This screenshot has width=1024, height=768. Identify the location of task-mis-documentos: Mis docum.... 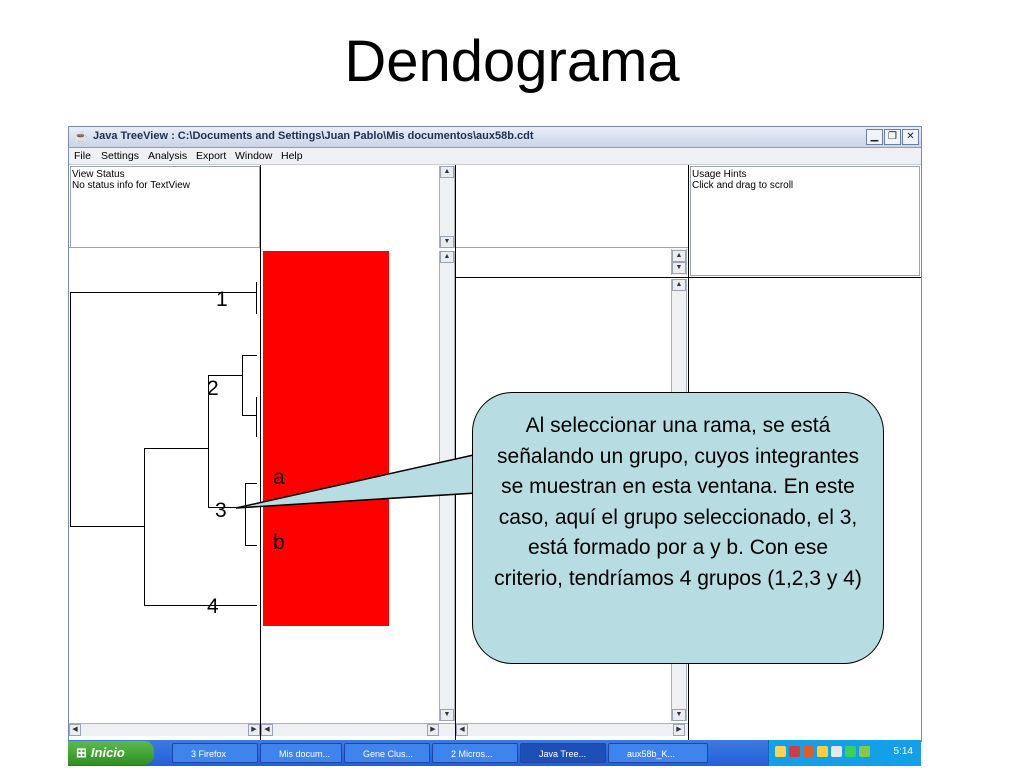
(301, 753).